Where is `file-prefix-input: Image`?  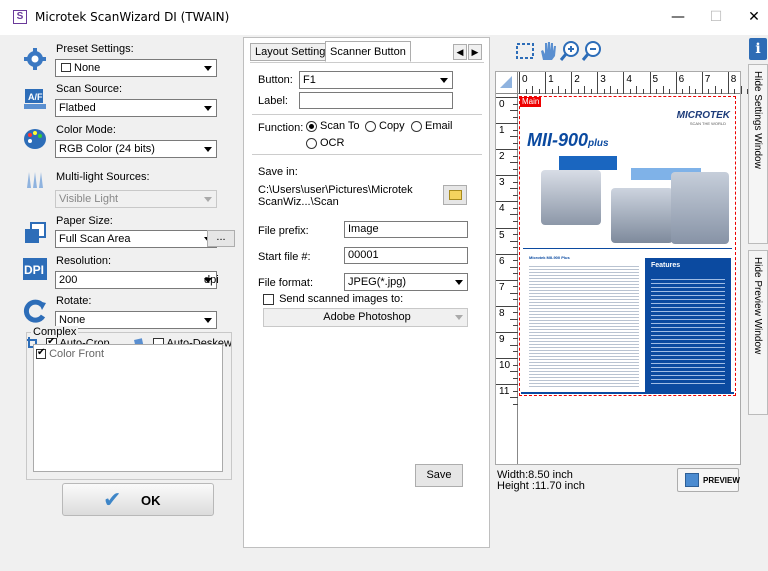
file-prefix-input: Image is located at coordinates (406, 229).